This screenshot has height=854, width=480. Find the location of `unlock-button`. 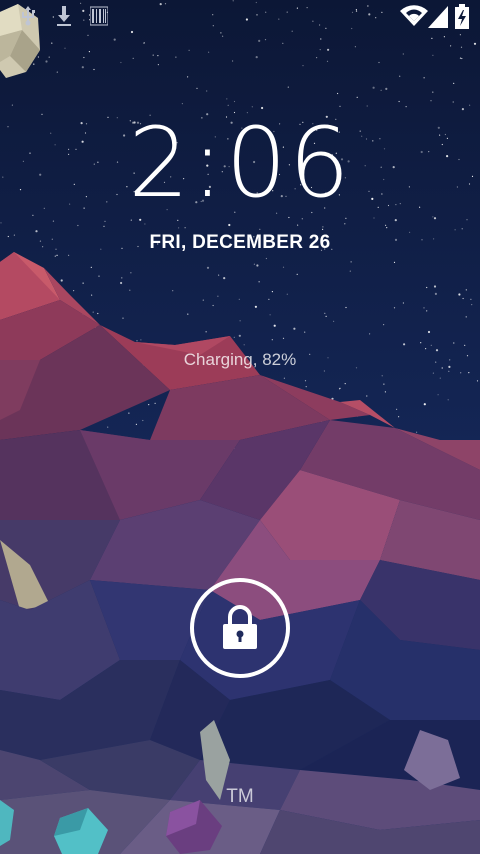

unlock-button is located at coordinates (240, 628).